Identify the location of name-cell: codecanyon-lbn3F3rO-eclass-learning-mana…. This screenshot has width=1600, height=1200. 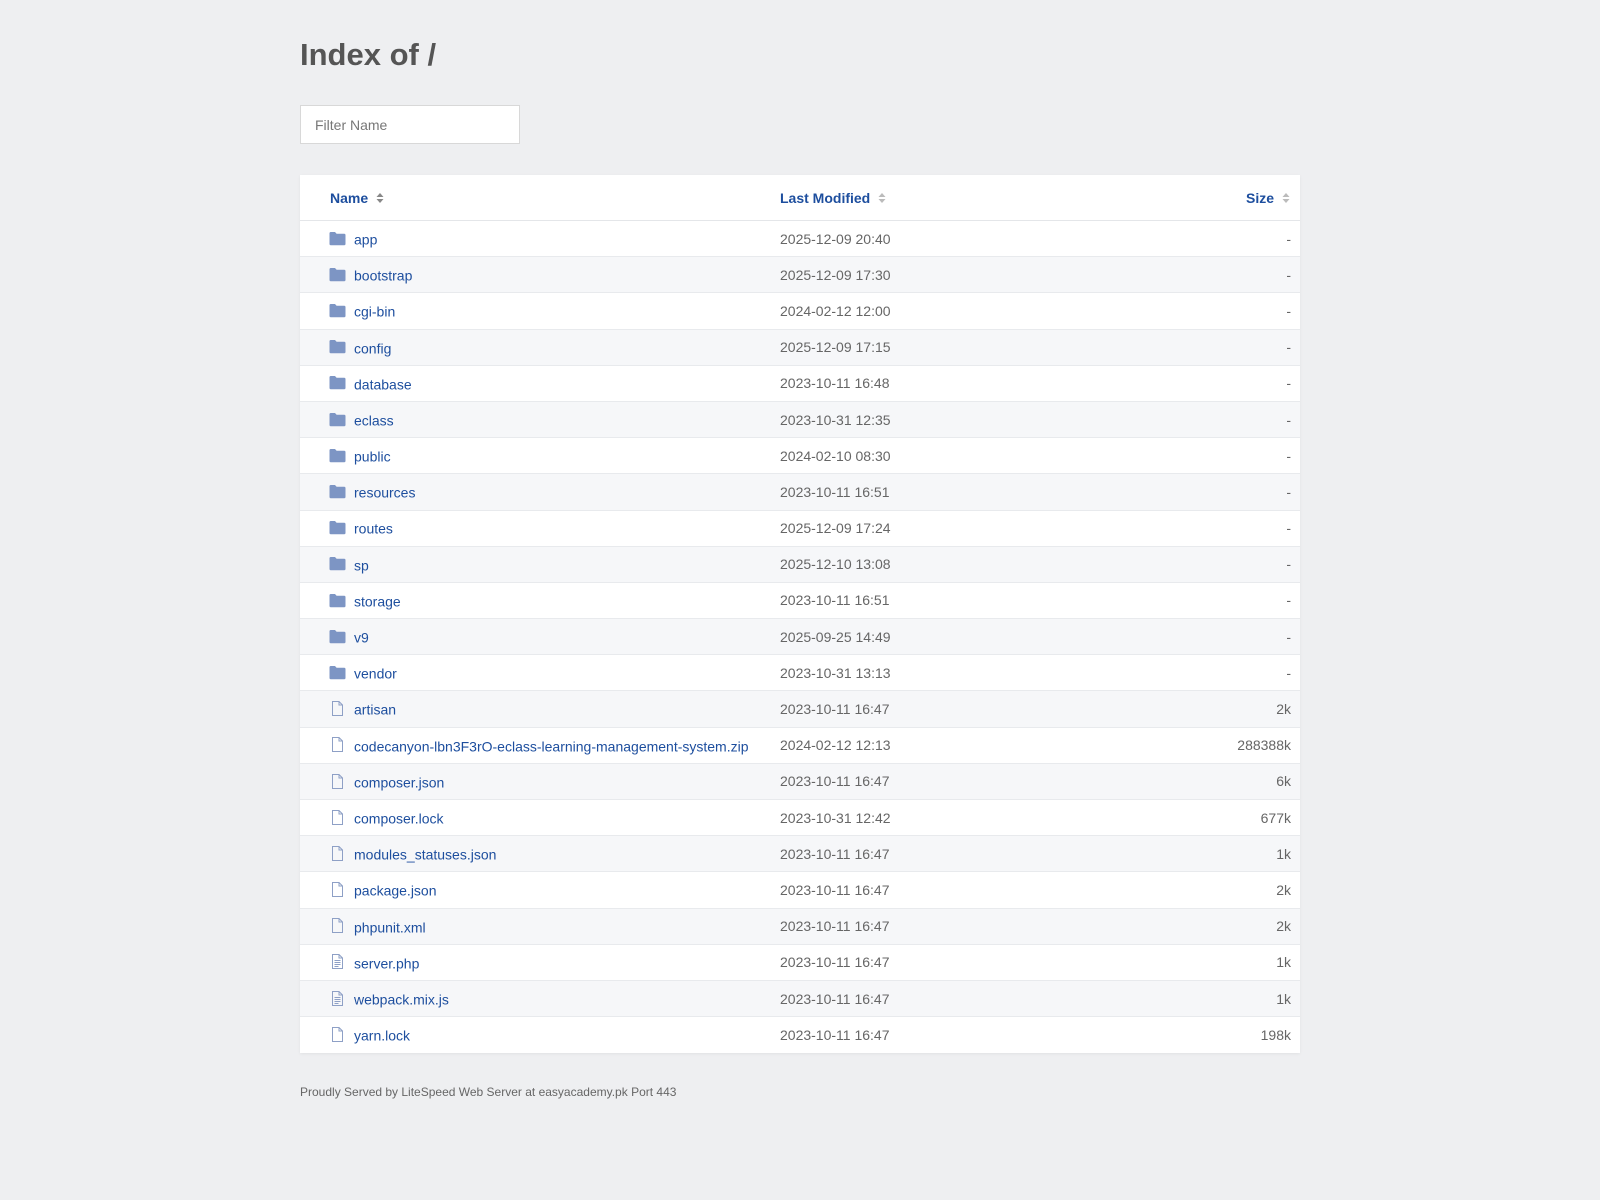
(540, 745).